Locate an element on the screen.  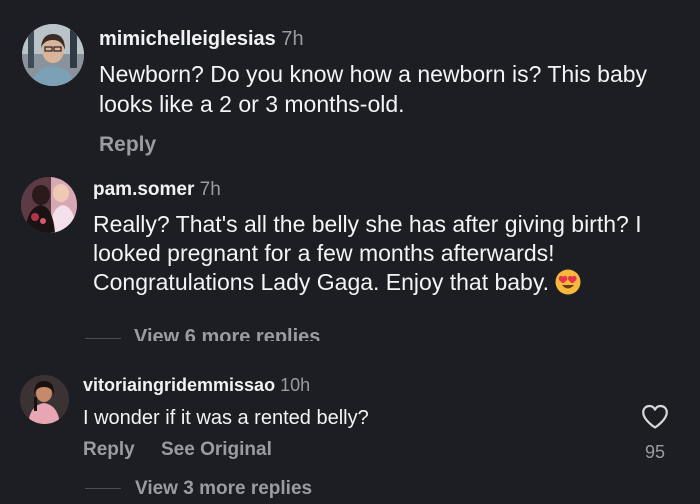
username: mimichelleiglesias 7h is located at coordinates (201, 39).